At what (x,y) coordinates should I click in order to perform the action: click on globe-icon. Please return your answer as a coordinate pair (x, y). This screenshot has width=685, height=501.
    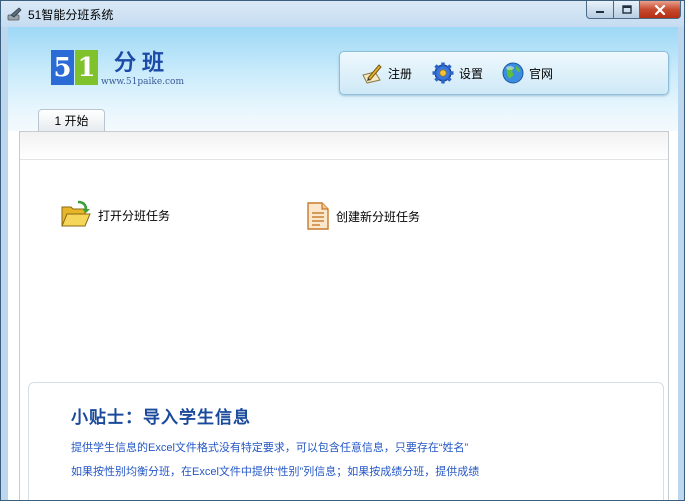
    Looking at the image, I should click on (513, 73).